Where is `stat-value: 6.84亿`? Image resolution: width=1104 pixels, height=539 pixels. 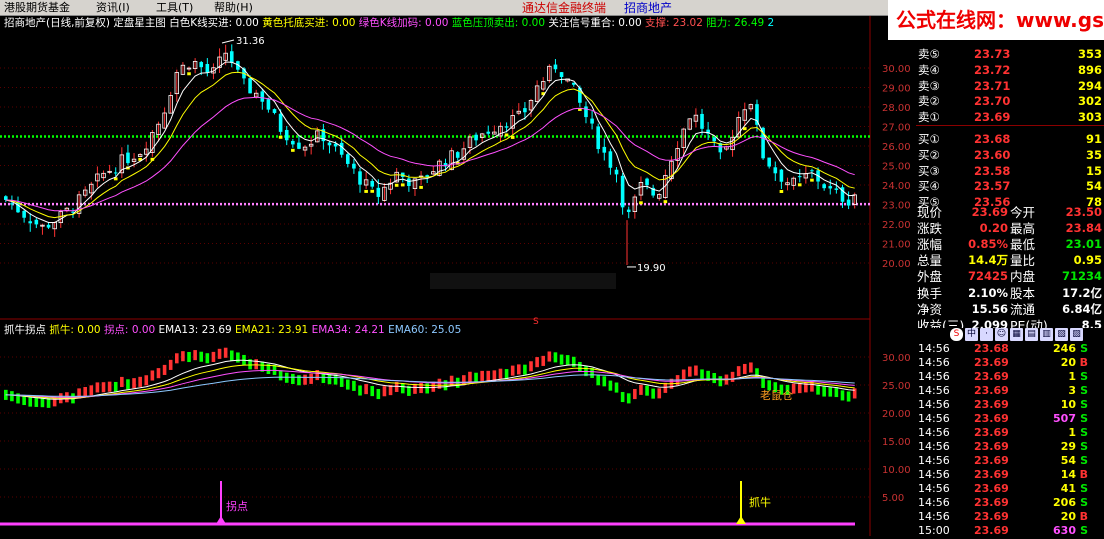
stat-value: 6.84亿 is located at coordinates (1082, 308).